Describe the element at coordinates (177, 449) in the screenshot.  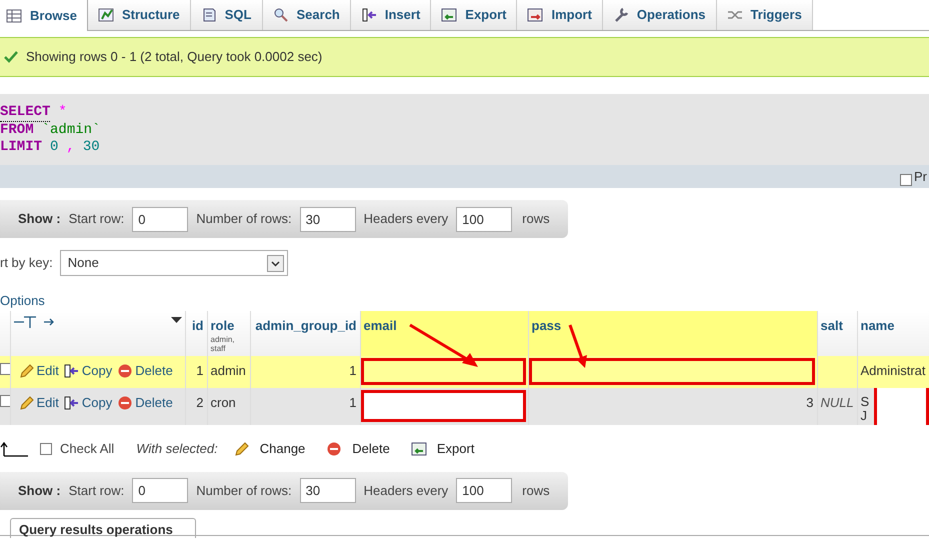
I see `with-selected-label: With selected:` at that location.